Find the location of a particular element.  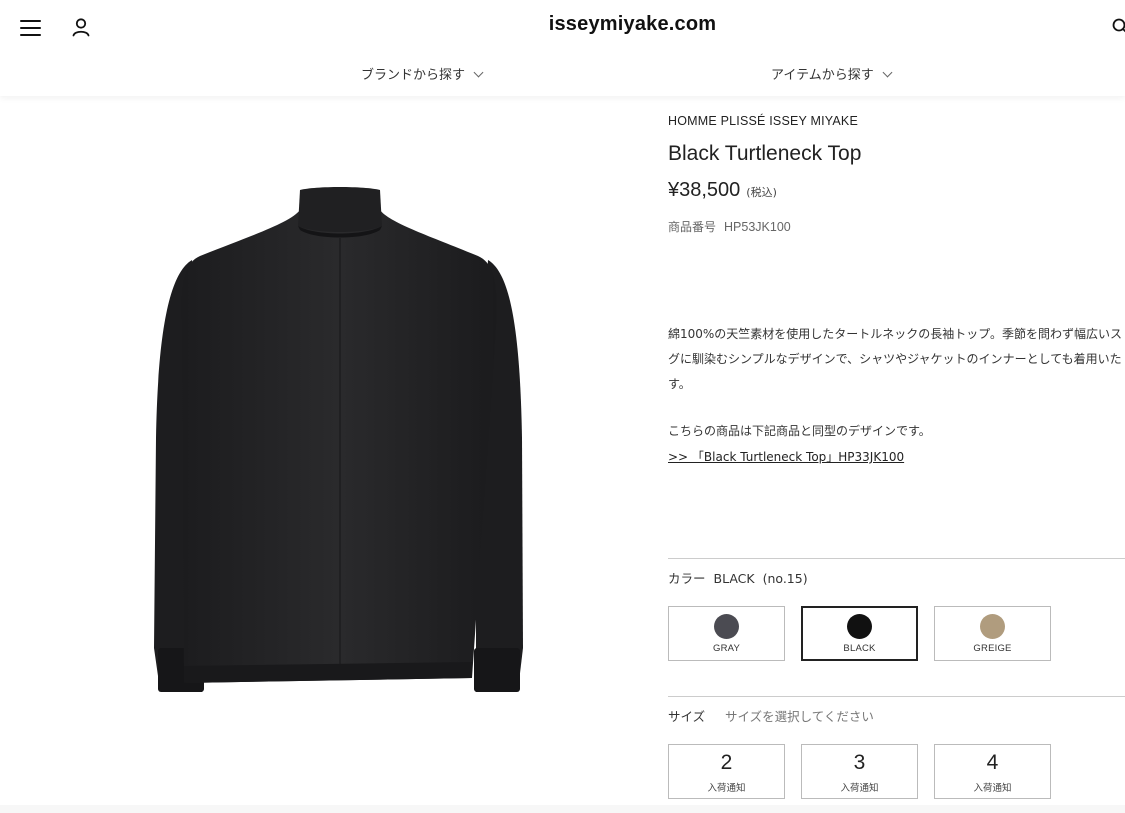

size-option-2: 2 入荷通知 is located at coordinates (726, 771).